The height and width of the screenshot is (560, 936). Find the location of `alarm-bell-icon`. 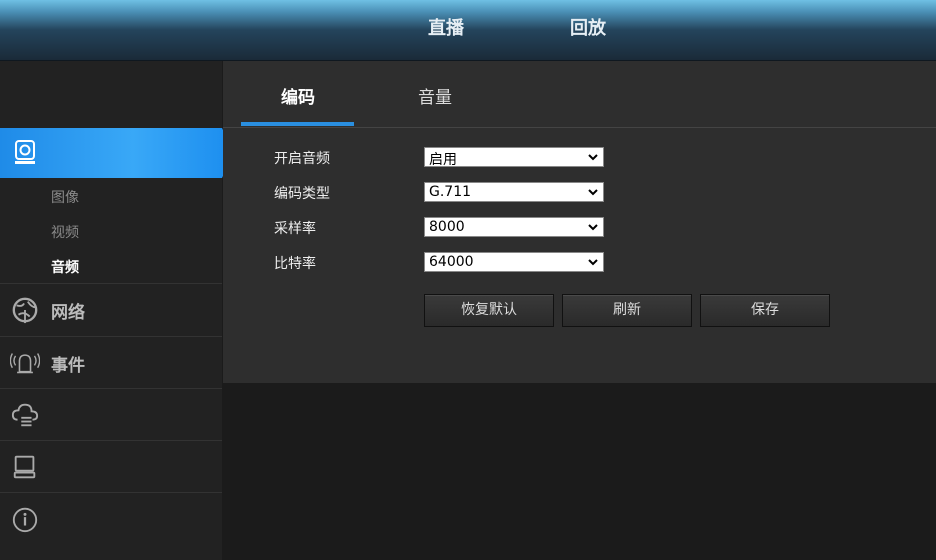

alarm-bell-icon is located at coordinates (25, 363).